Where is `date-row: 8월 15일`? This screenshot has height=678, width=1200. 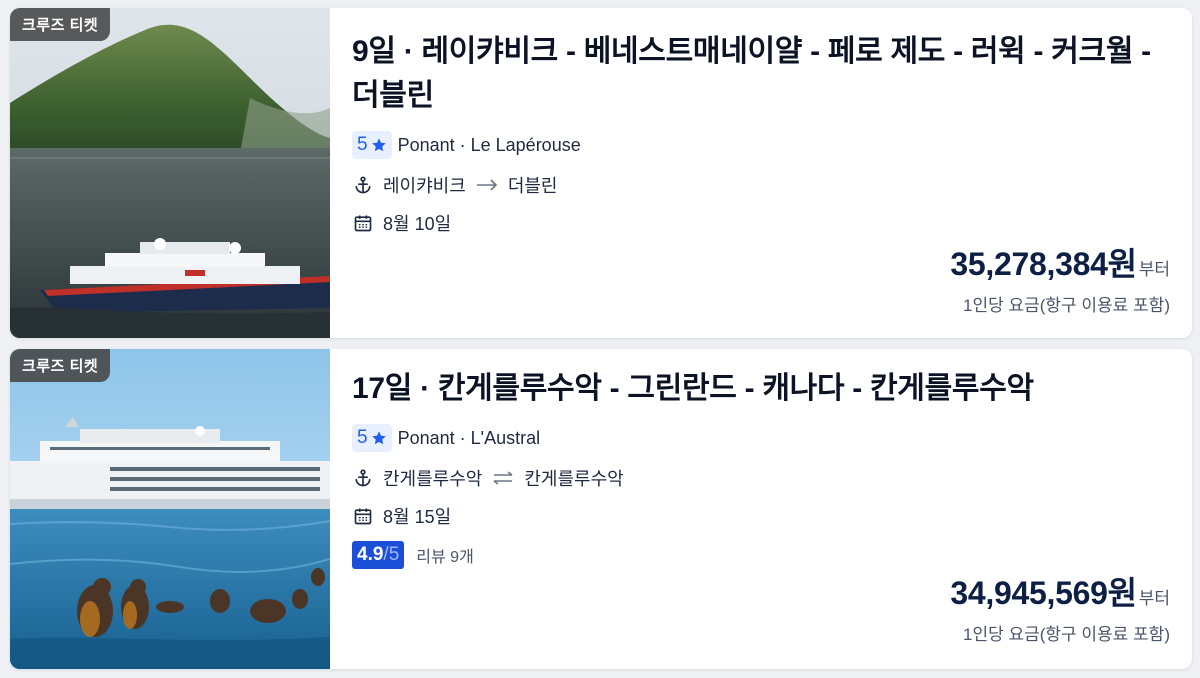 date-row: 8월 15일 is located at coordinates (761, 516).